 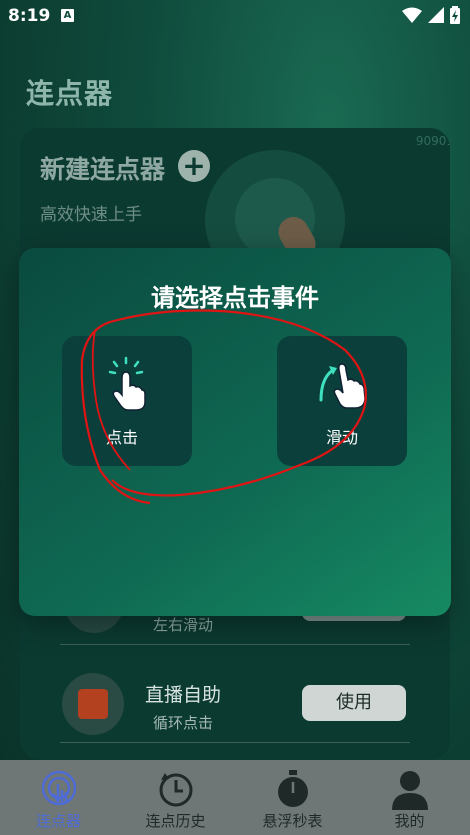 What do you see at coordinates (409, 821) in the screenshot?
I see `nav-label-profile: 我的` at bounding box center [409, 821].